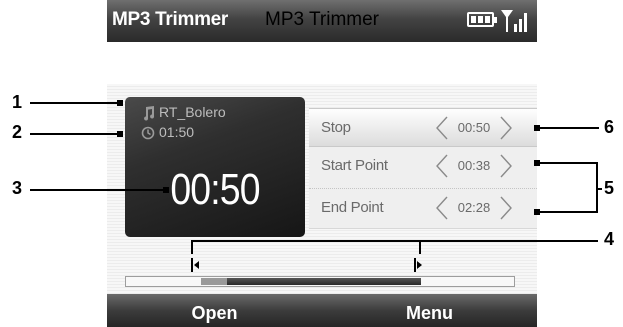  Describe the element at coordinates (354, 165) in the screenshot. I see `row-label: Start Point` at that location.